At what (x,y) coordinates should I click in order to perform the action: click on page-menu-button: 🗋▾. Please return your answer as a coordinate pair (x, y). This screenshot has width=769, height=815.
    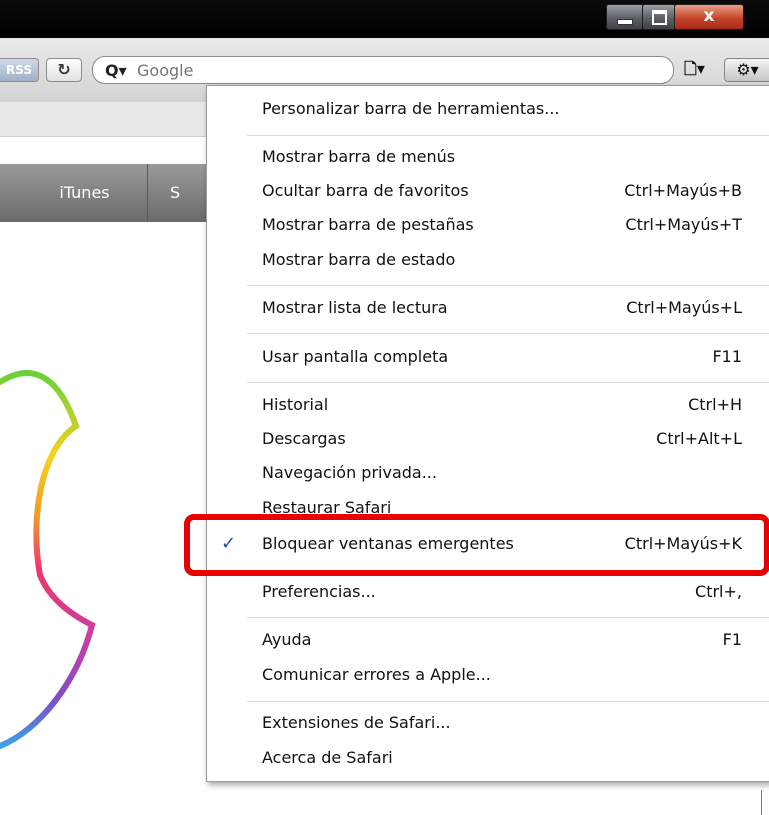
    Looking at the image, I should click on (699, 69).